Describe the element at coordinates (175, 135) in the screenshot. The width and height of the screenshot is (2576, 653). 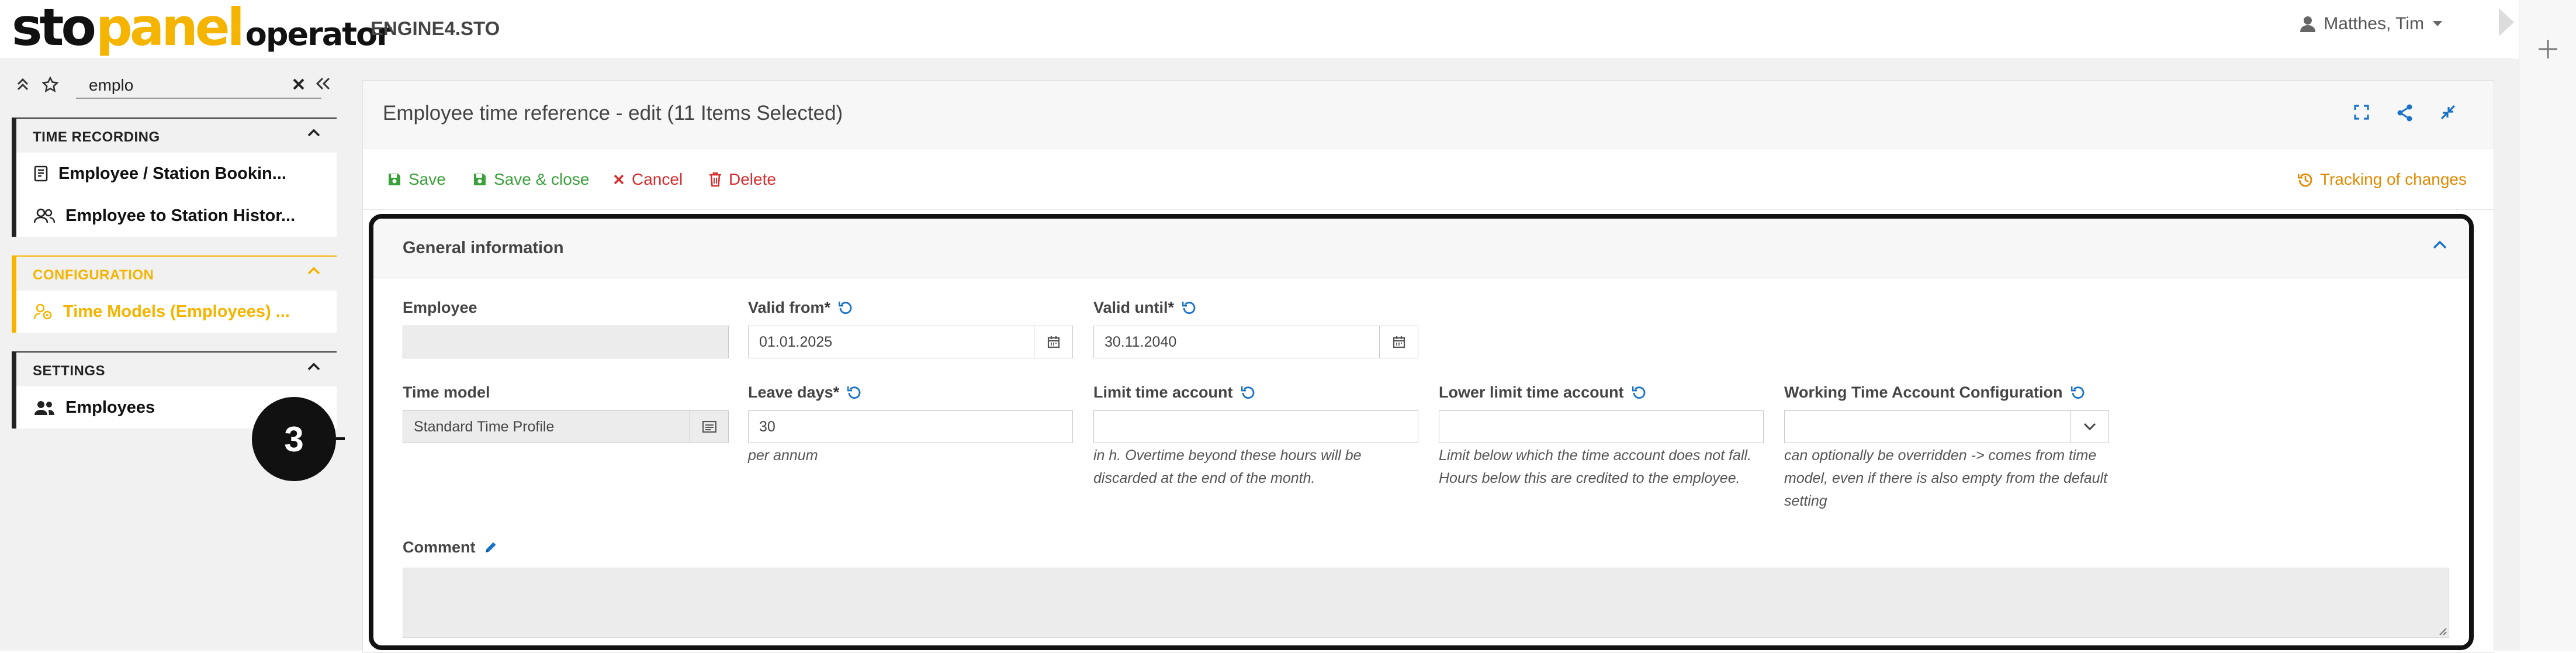
I see `sidebar-section-header: TIME RECORDING` at that location.